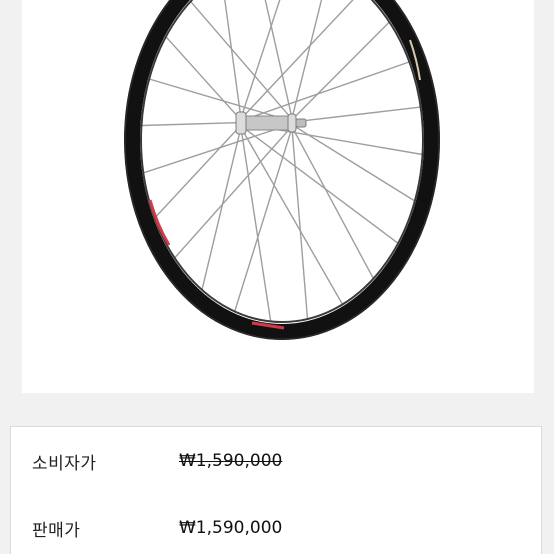 Image resolution: width=554 pixels, height=554 pixels. Describe the element at coordinates (292, 123) in the screenshot. I see `wheel-hub-flange-right` at that location.